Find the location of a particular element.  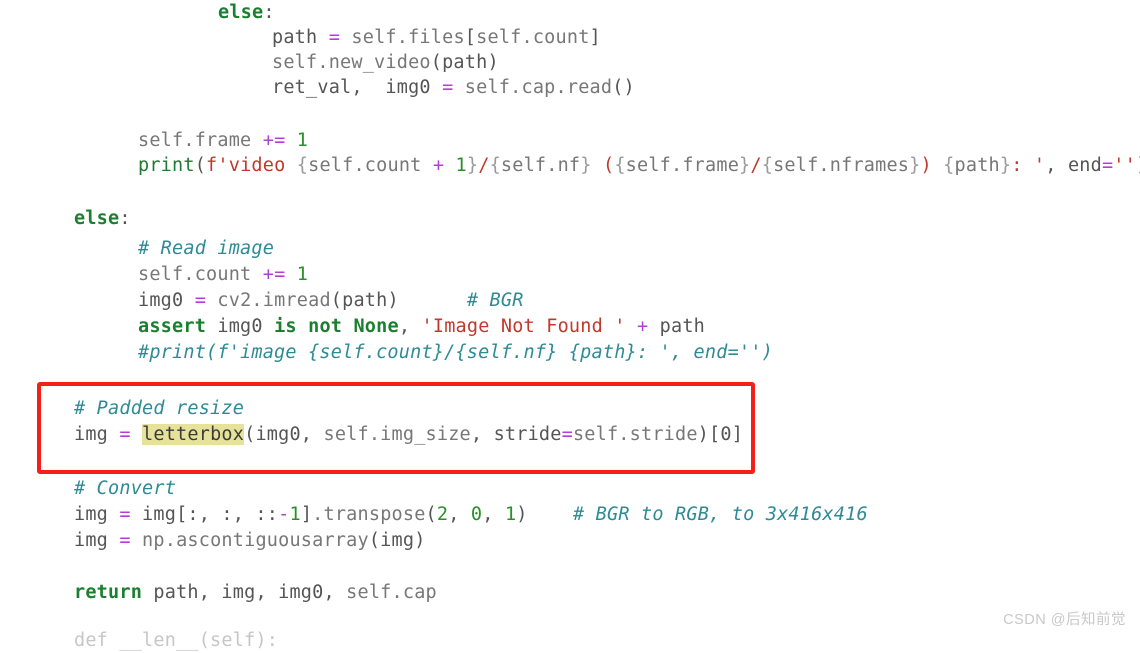

var-img0: img0 is located at coordinates (240, 326).